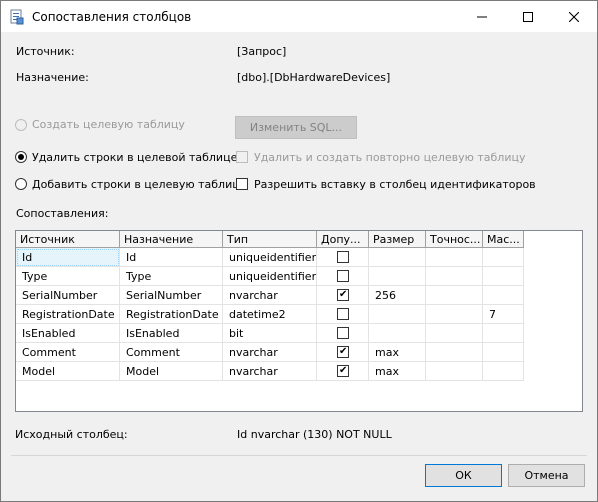 The image size is (598, 502). Describe the element at coordinates (171, 257) in the screenshot. I see `cell-destination: Id` at that location.